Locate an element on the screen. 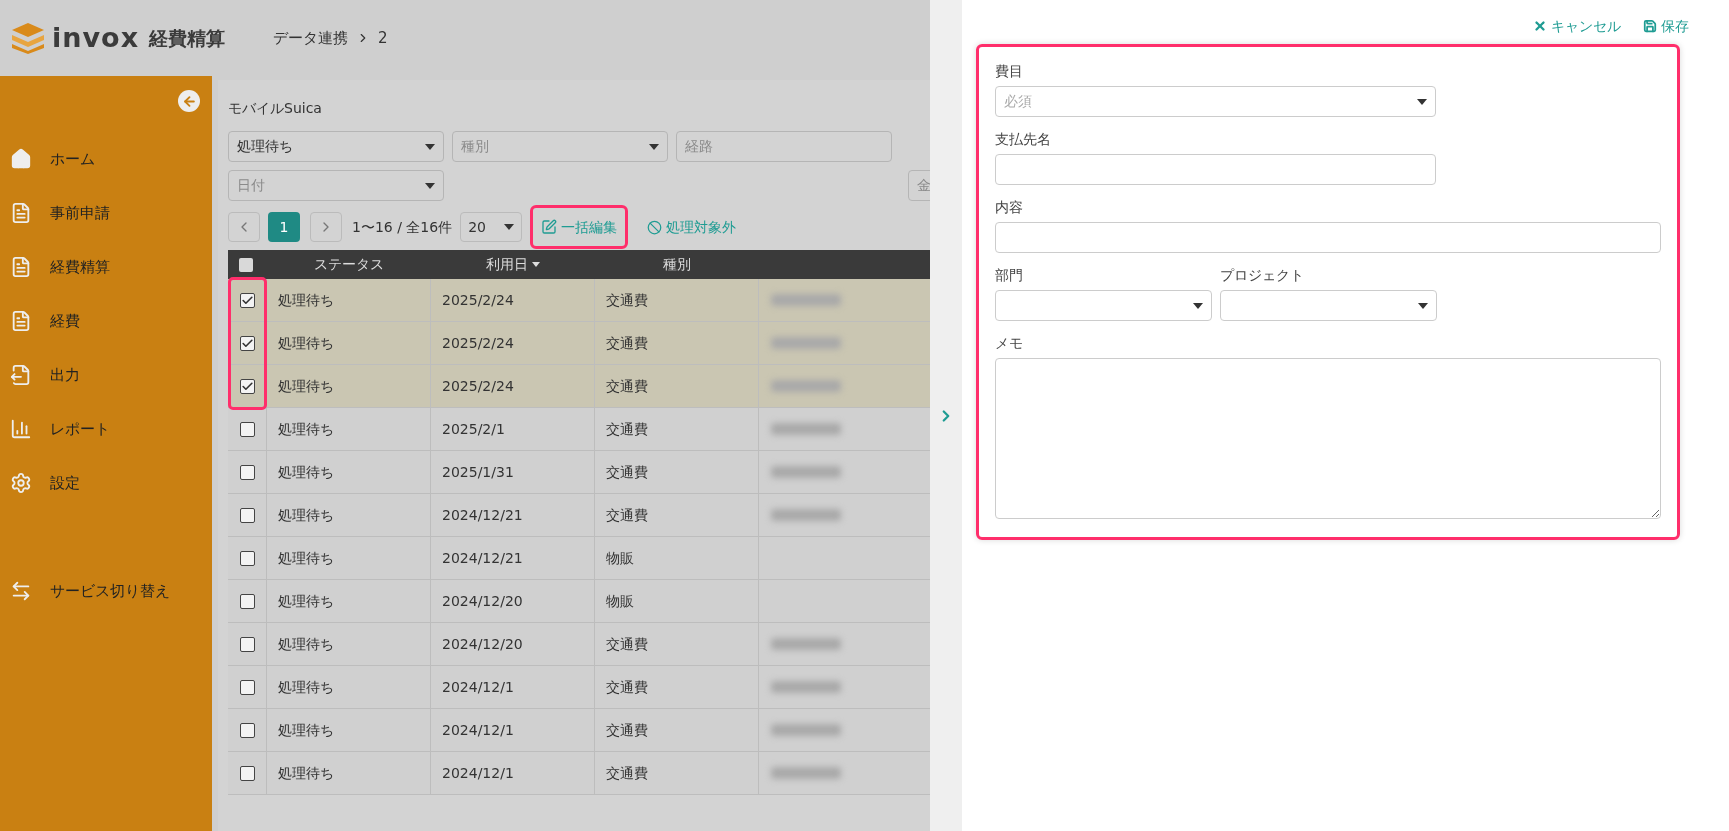  memo-field is located at coordinates (1328, 438).